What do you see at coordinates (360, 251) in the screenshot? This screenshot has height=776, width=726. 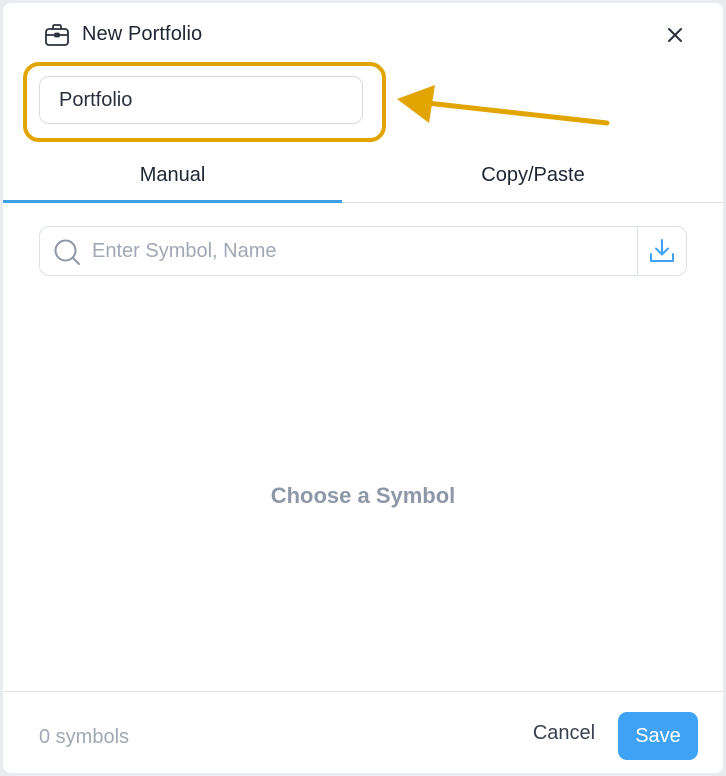 I see `symbol-search-input` at bounding box center [360, 251].